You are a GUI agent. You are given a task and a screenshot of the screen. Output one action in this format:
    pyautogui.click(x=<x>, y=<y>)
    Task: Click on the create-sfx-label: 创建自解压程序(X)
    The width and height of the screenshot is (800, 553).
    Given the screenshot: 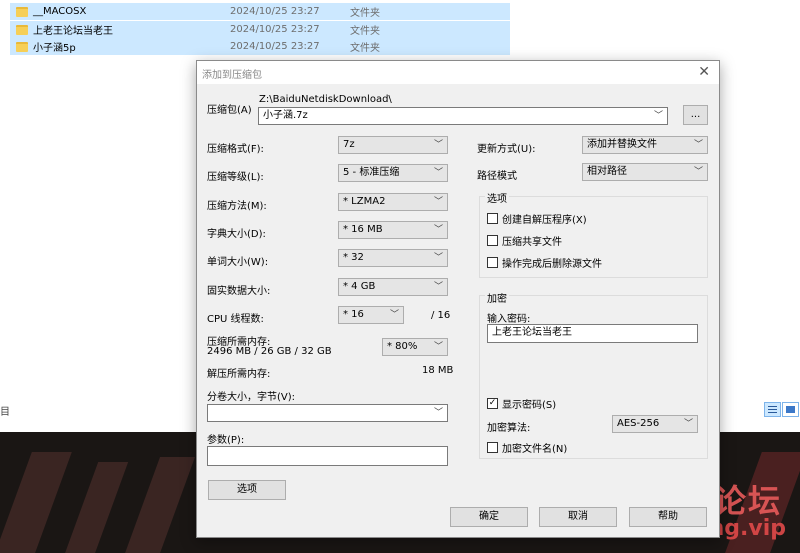 What is the action you would take?
    pyautogui.click(x=544, y=220)
    